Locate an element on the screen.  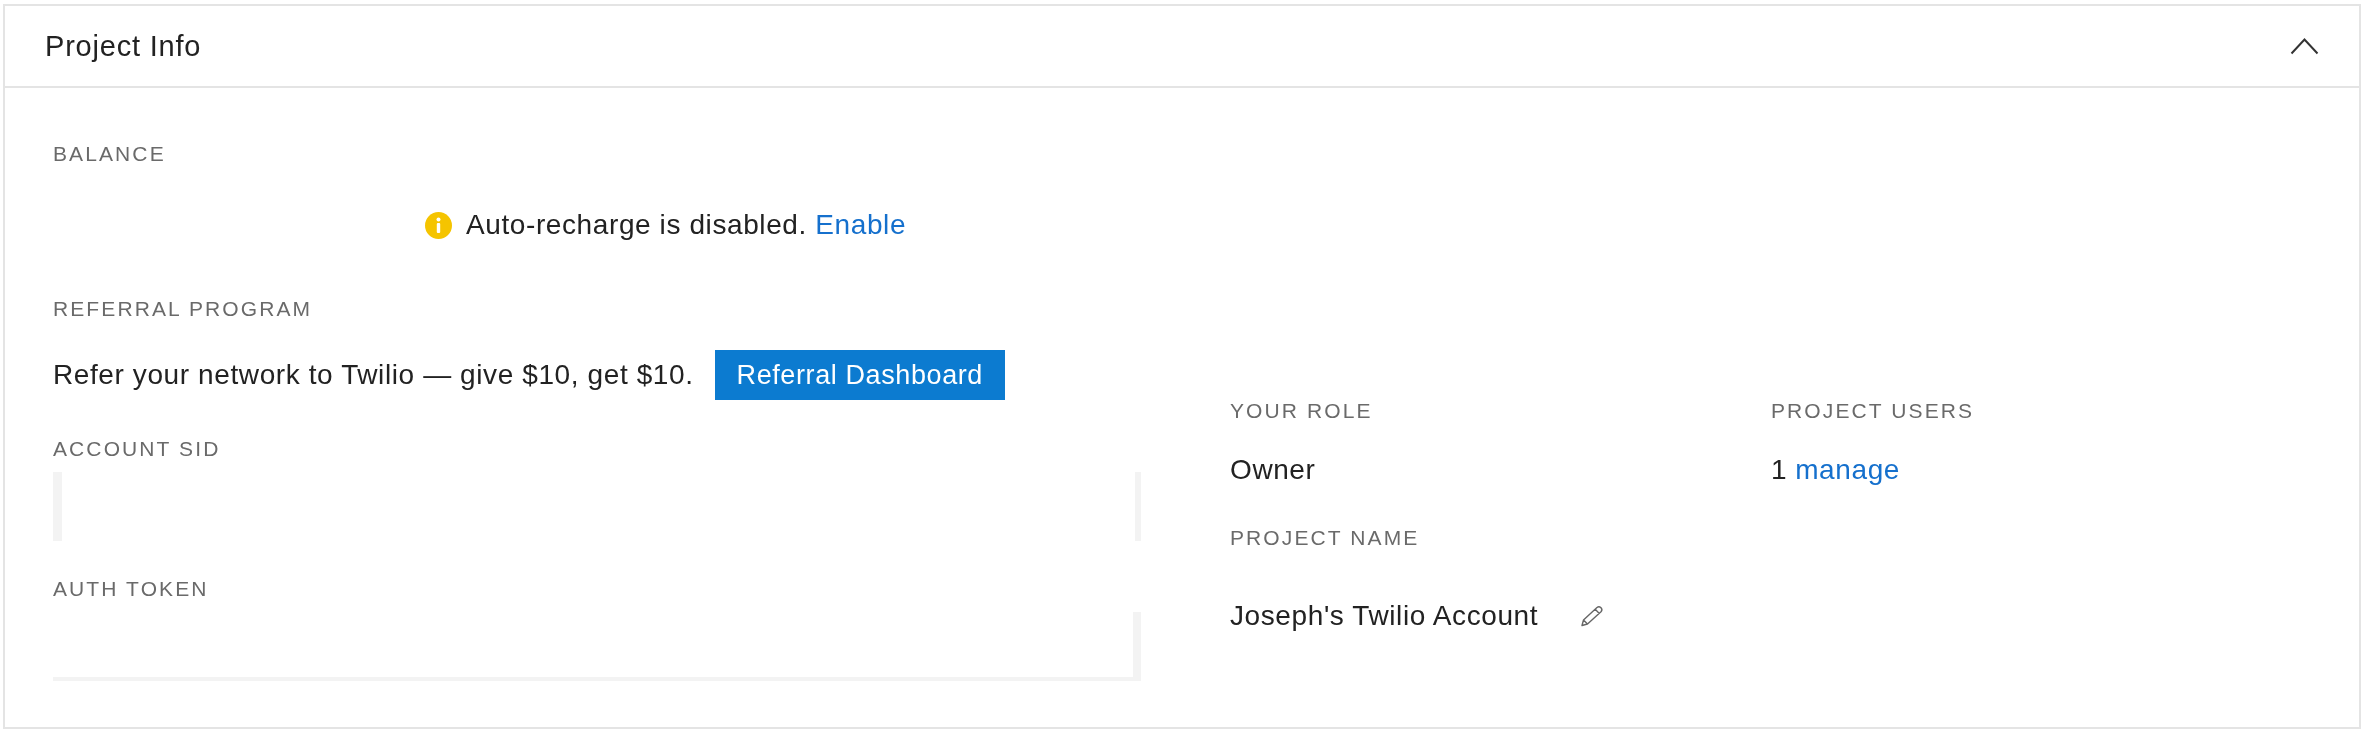
section-label: REFERRAL PROGRAM is located at coordinates (183, 309).